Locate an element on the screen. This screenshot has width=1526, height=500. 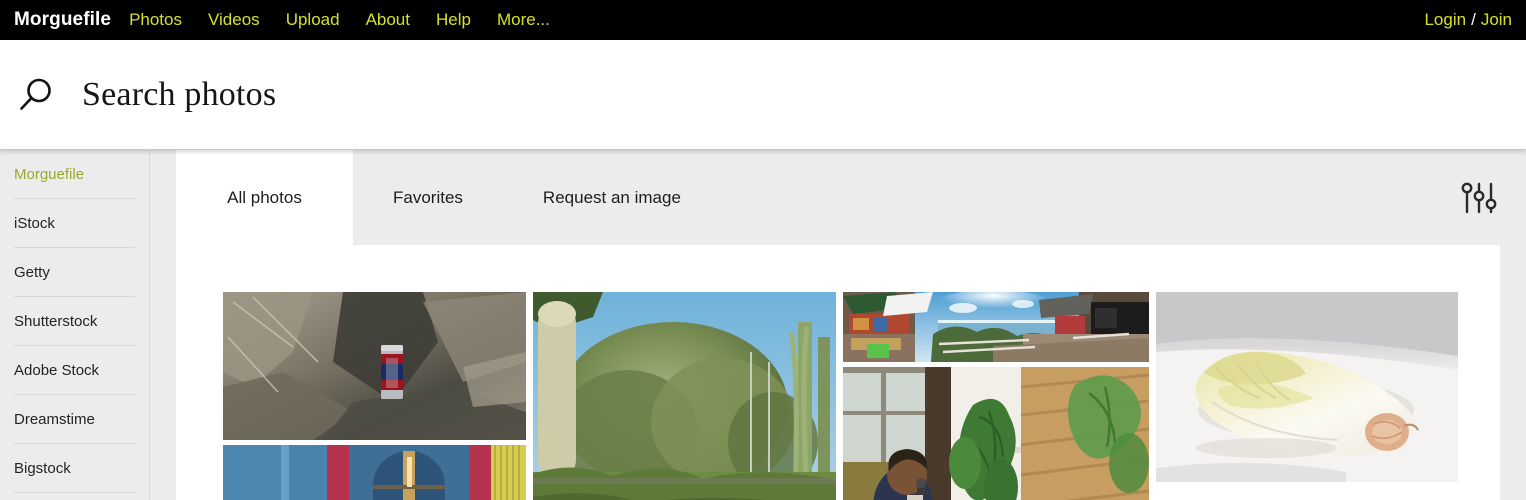
login-link: Login is located at coordinates (1445, 20).